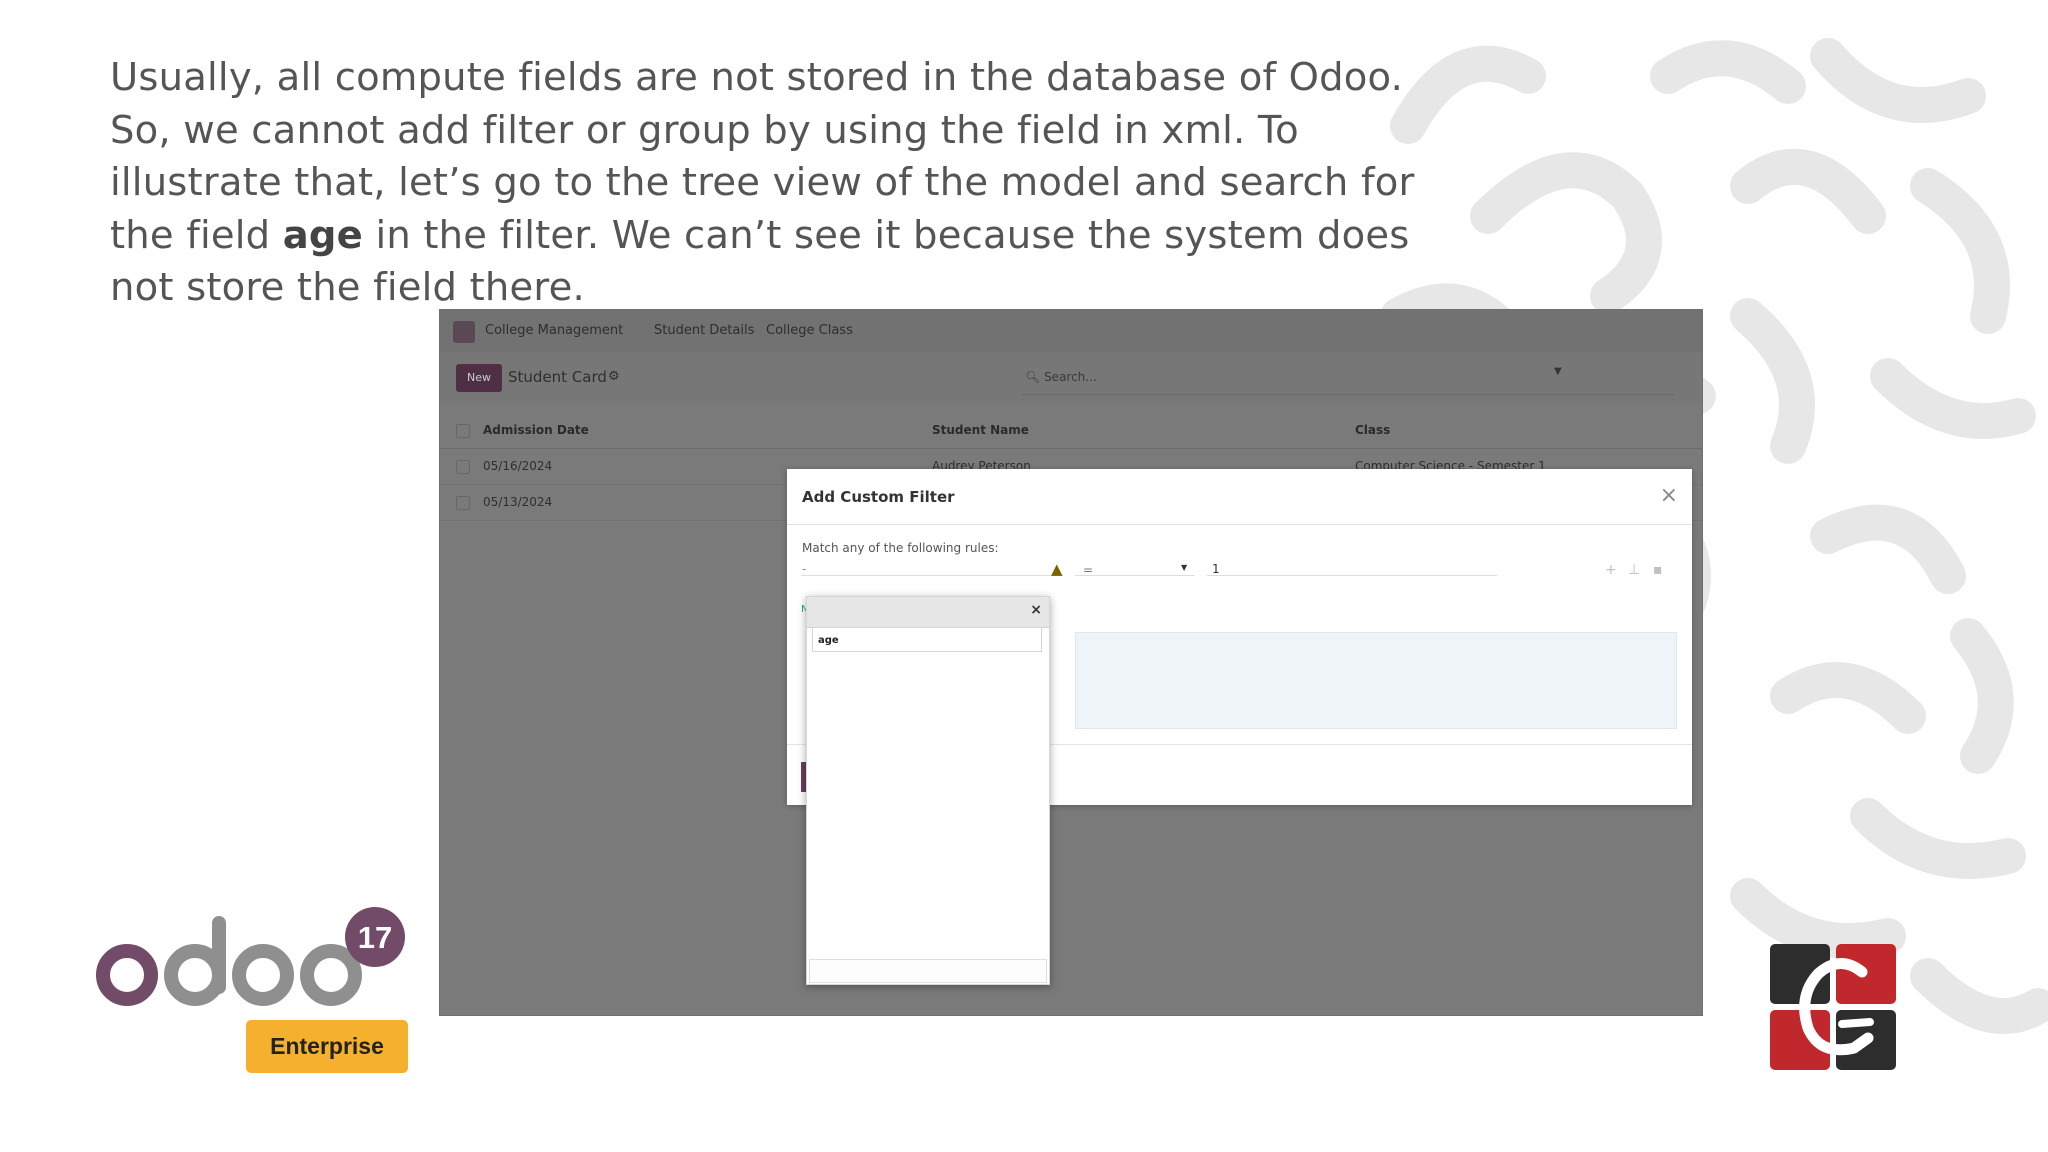  Describe the element at coordinates (1348, 394) in the screenshot. I see `search-underline` at that location.